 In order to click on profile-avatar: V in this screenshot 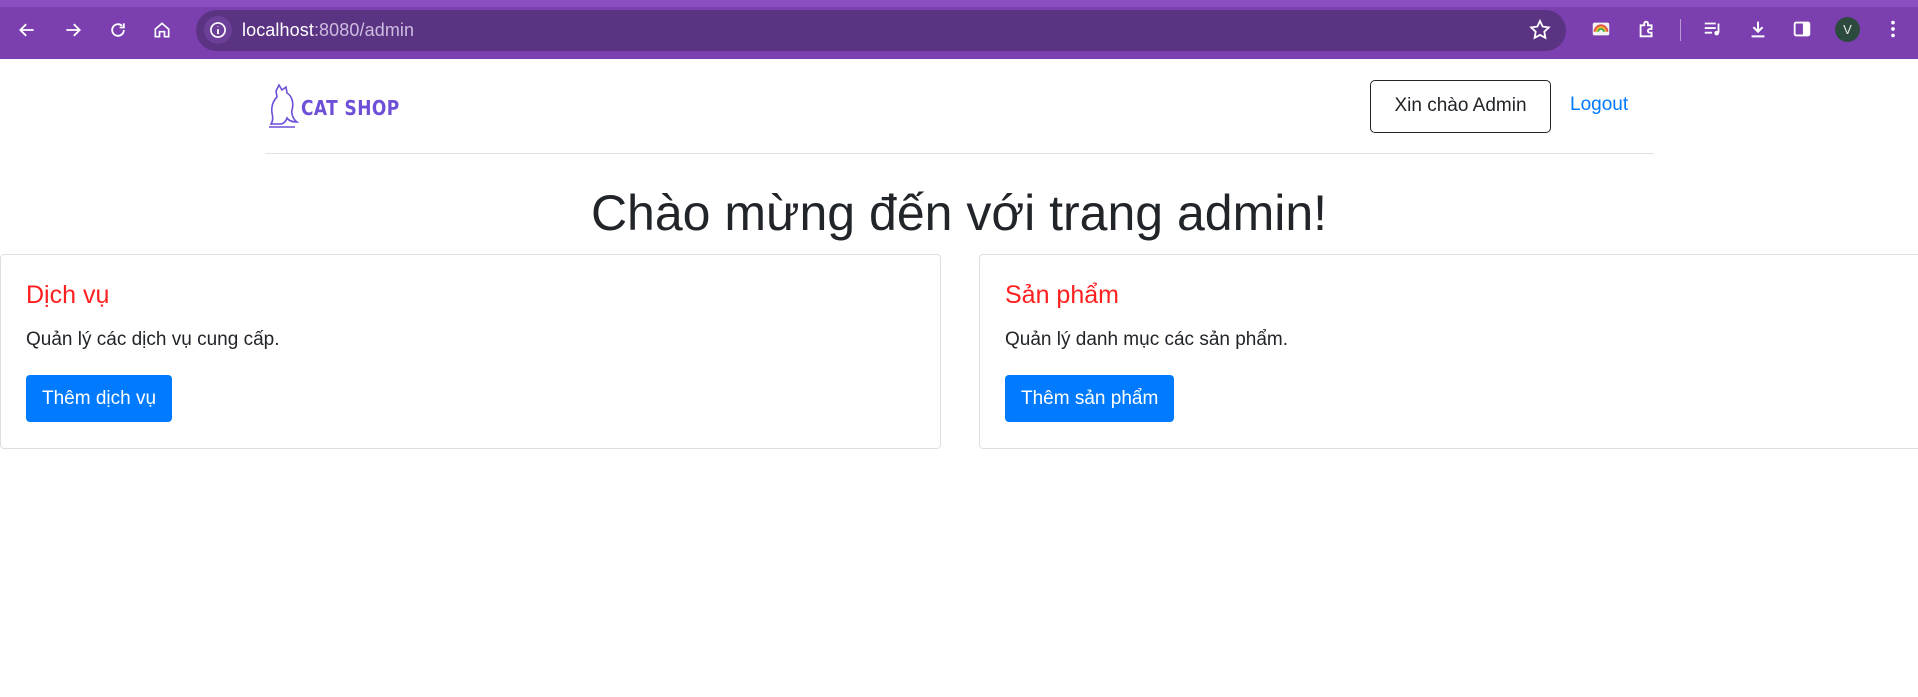, I will do `click(1847, 29)`.